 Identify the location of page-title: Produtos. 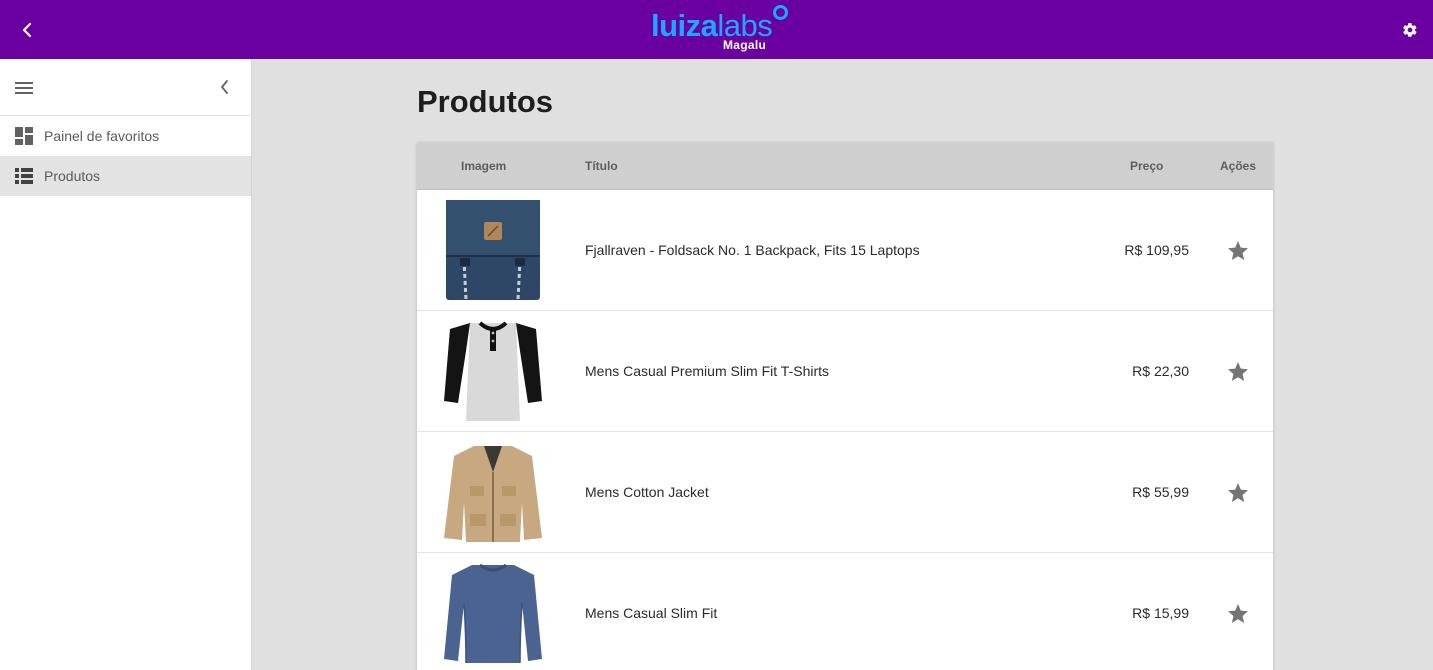
(485, 101).